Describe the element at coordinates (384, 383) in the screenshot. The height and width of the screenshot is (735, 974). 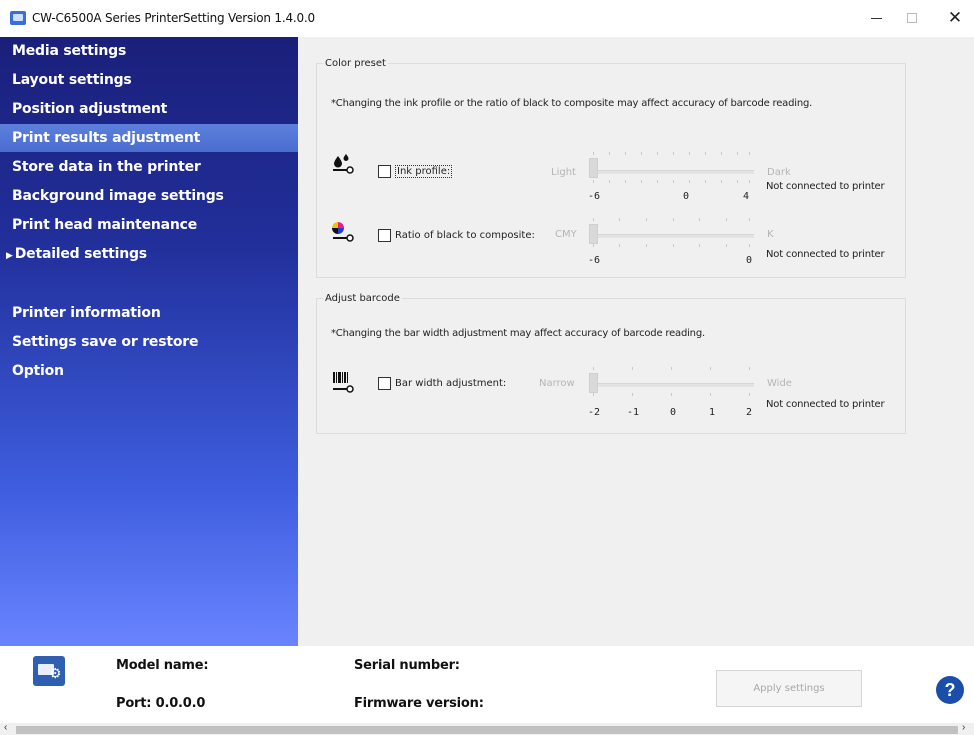
I see `bar-width-checkbox-box` at that location.